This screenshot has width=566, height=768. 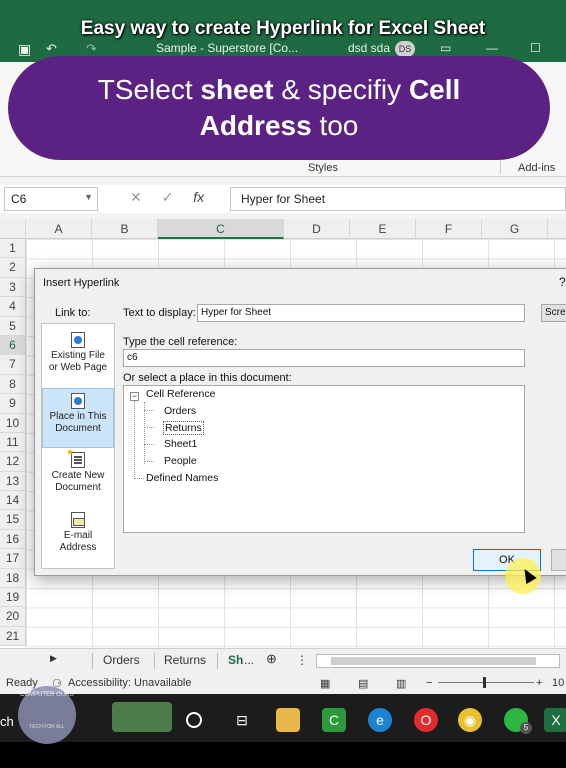 What do you see at coordinates (142, 717) in the screenshot?
I see `widget-landscape-icon` at bounding box center [142, 717].